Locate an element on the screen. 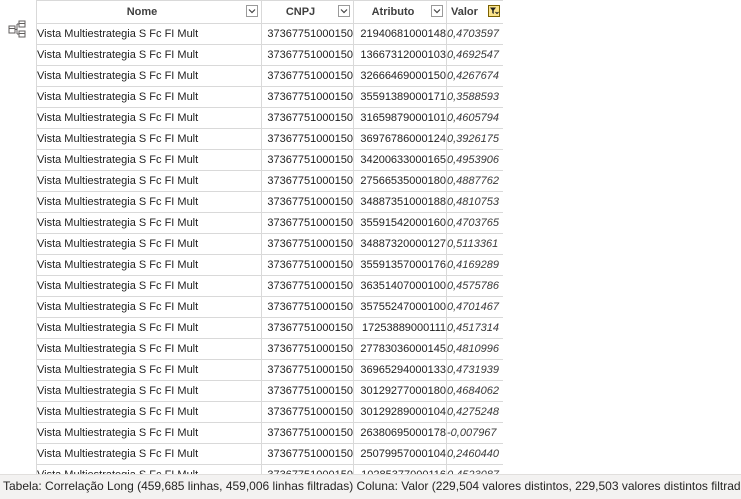  cell-valor: 0,4517314 is located at coordinates (474, 328).